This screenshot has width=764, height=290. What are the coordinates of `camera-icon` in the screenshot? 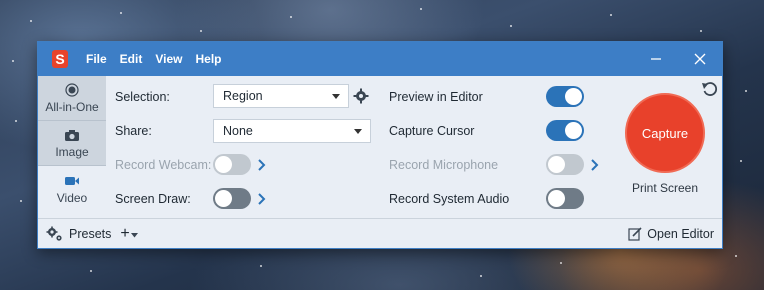 It's located at (72, 135).